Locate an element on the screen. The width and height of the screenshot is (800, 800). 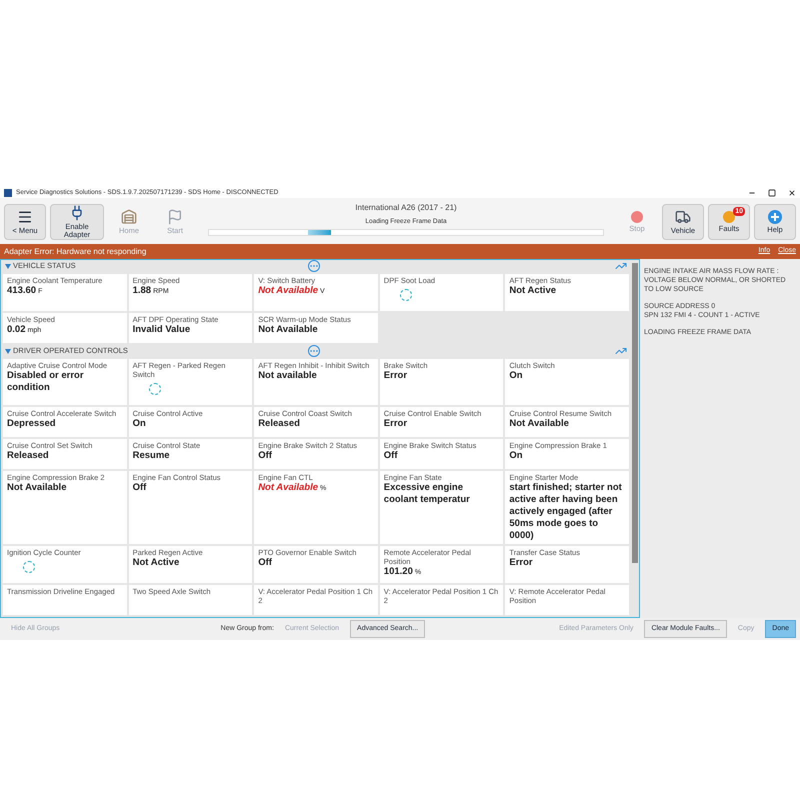
error-message: Adapter Error: Hardware not responding is located at coordinates (75, 252).